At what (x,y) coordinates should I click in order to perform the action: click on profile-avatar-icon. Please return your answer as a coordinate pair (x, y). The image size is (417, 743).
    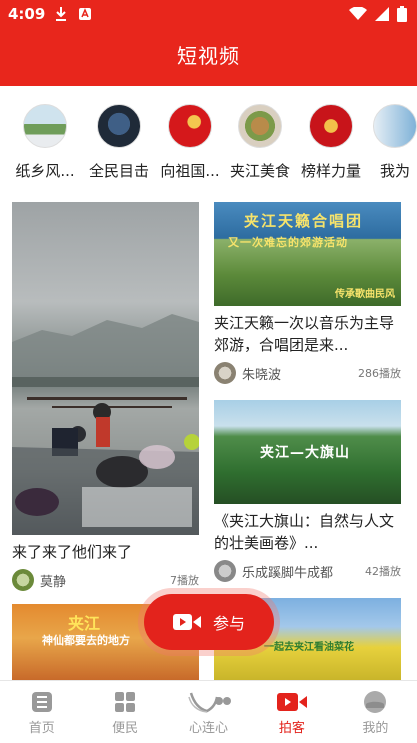
    Looking at the image, I should click on (375, 702).